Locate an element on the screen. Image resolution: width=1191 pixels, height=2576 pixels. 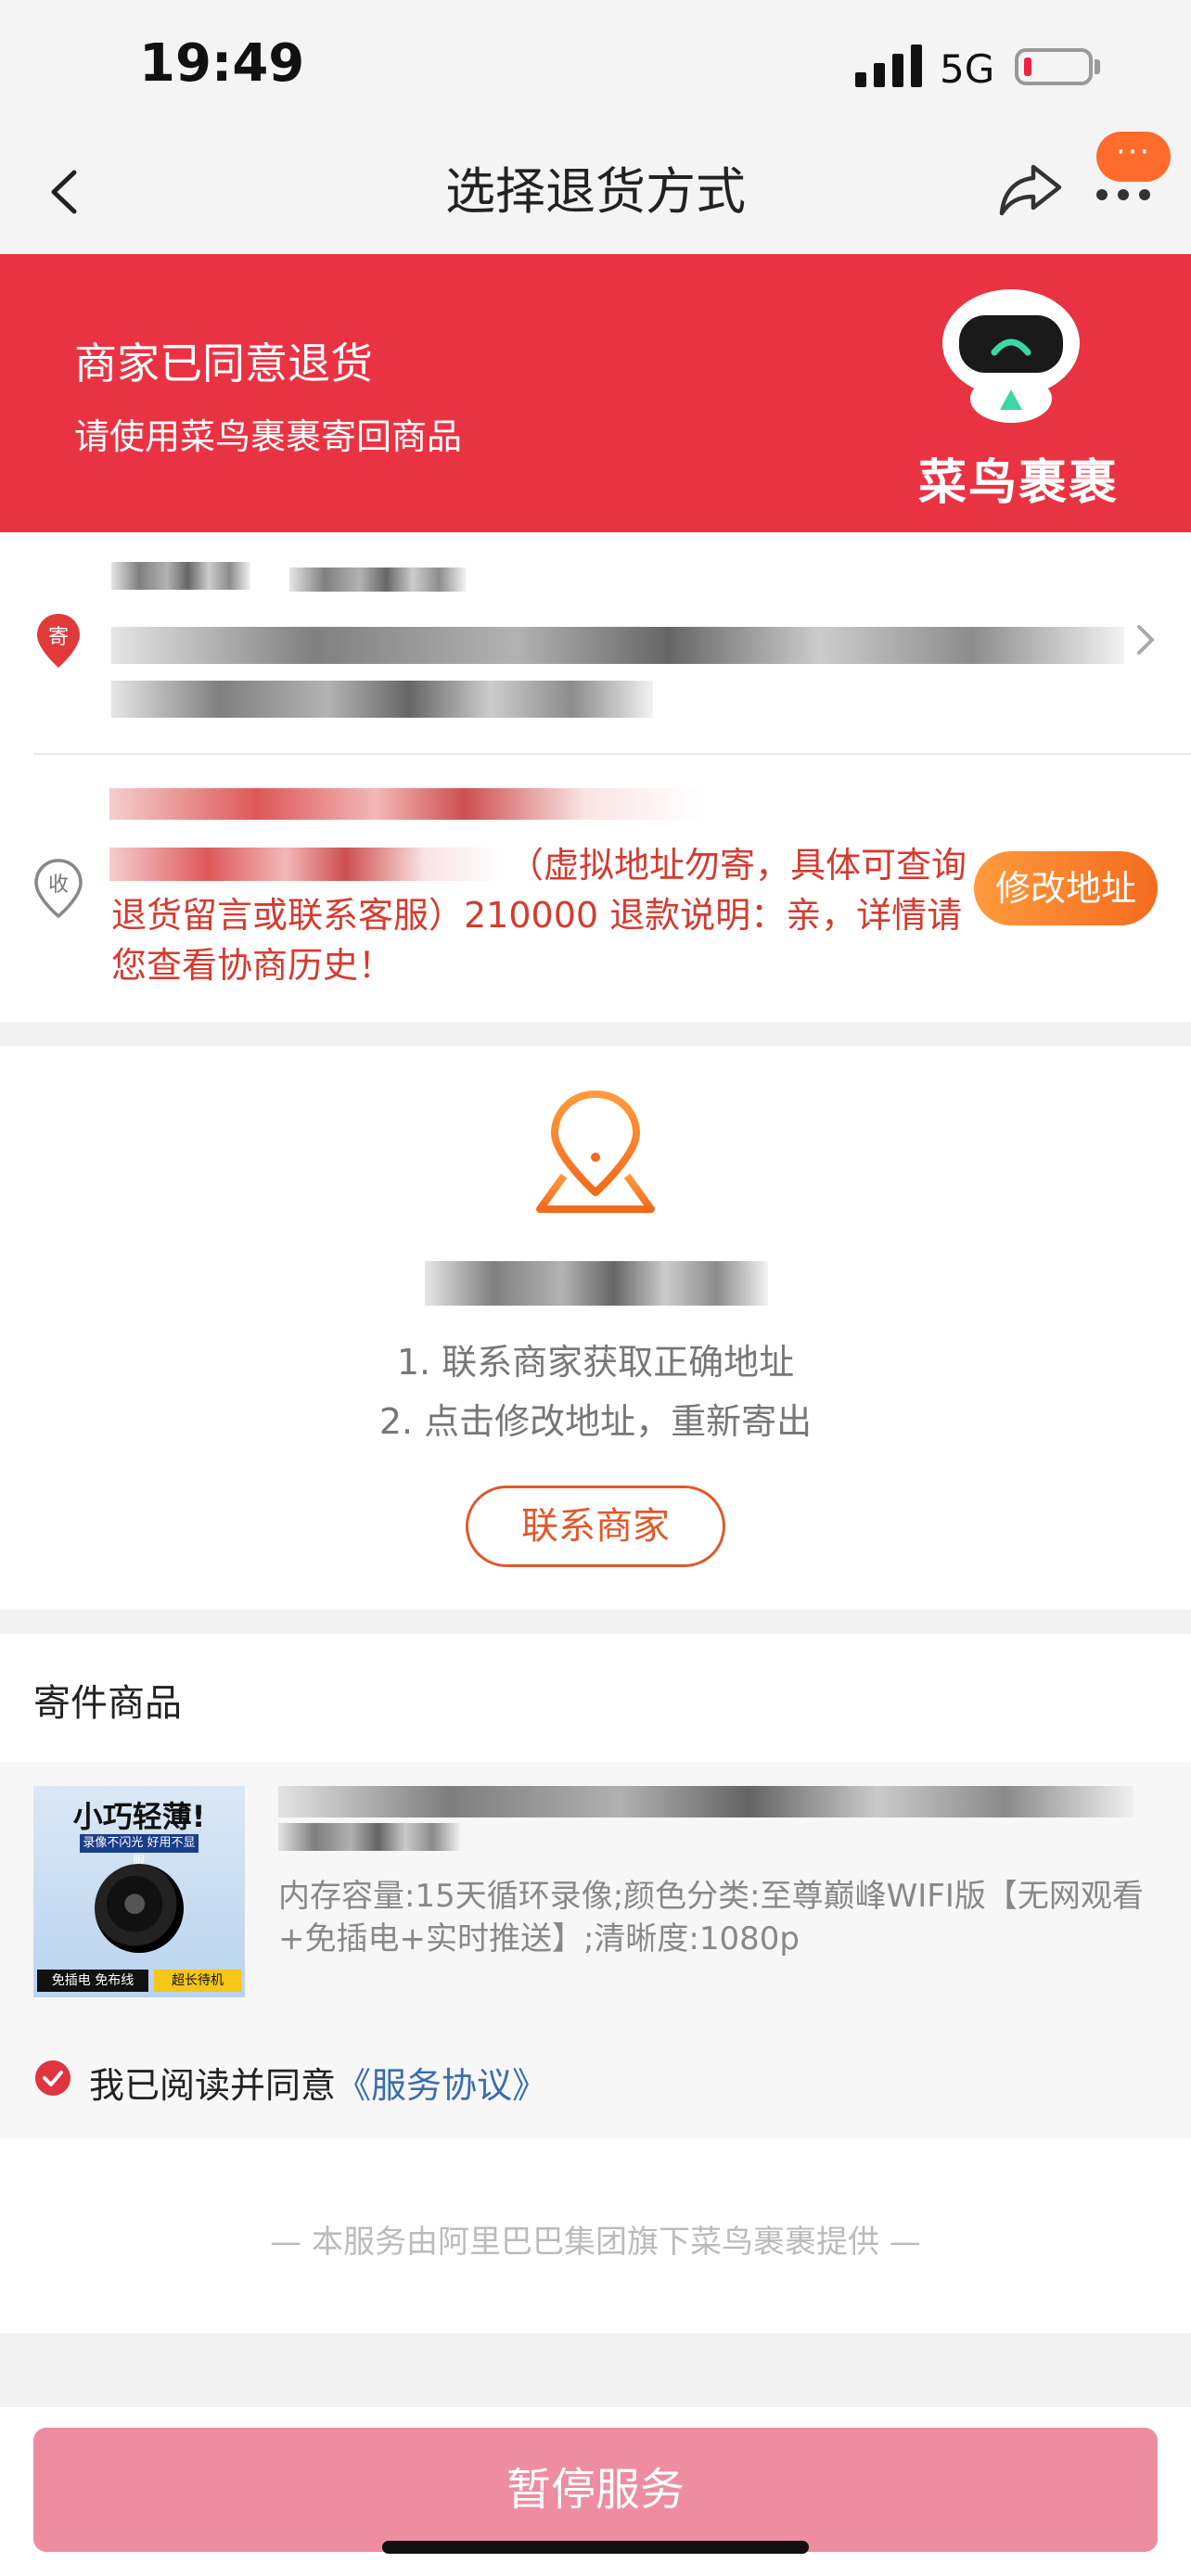
agreement-text: 我已阅读并同意《服务协议》 is located at coordinates (318, 2083).